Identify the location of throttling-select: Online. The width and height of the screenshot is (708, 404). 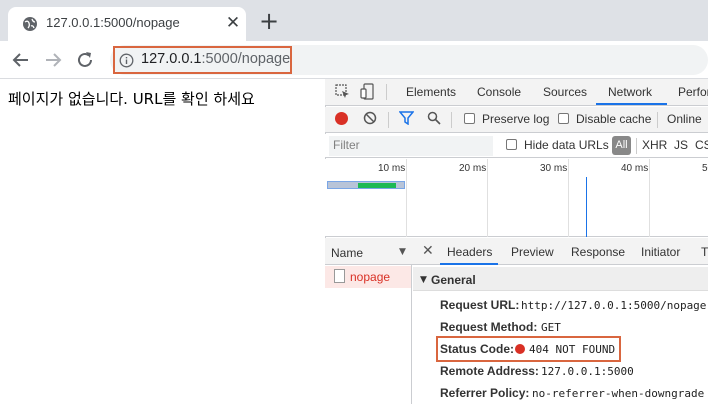
(684, 119).